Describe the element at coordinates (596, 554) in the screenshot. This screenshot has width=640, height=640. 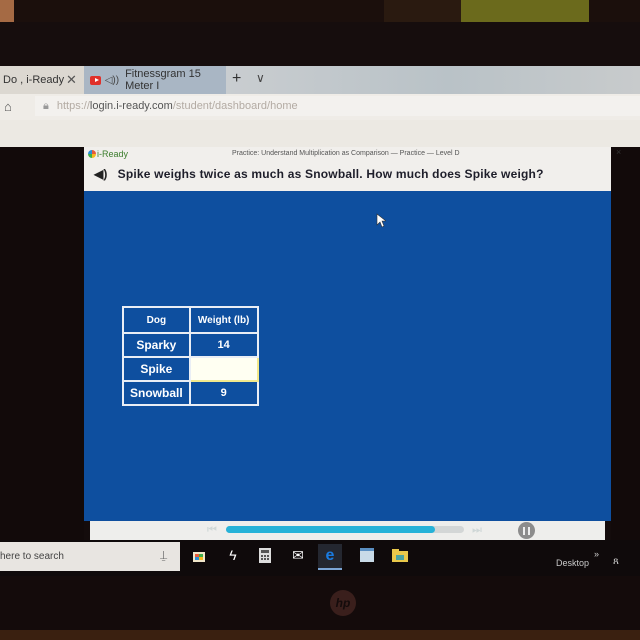
I see `toolbar-overflow-icon: »` at that location.